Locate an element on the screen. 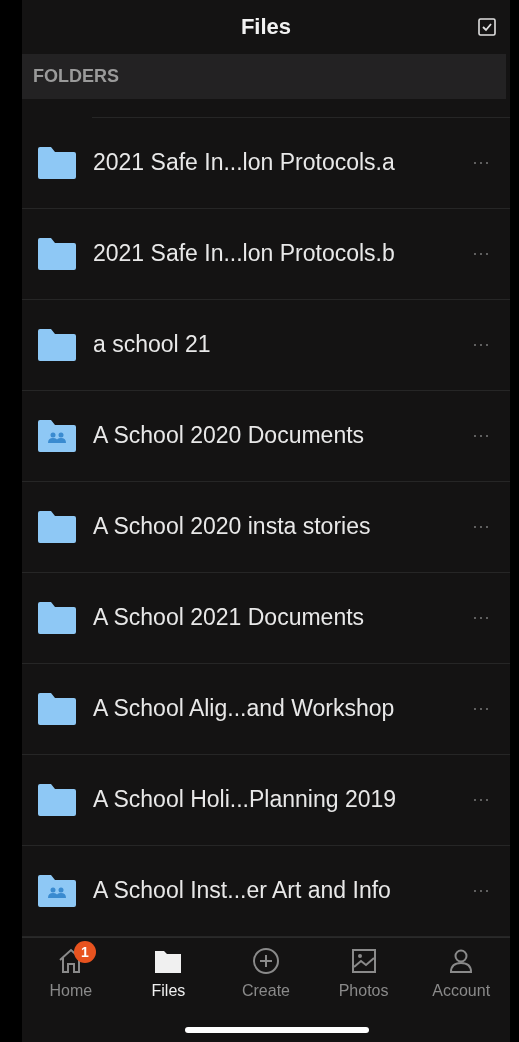 This screenshot has width=519, height=1042. folder-name: A School 2020 Documents is located at coordinates (278, 436).